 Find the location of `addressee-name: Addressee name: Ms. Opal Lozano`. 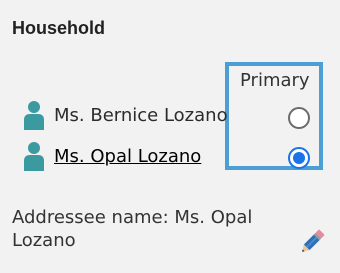

addressee-name: Addressee name: Ms. Opal Lozano is located at coordinates (132, 229).